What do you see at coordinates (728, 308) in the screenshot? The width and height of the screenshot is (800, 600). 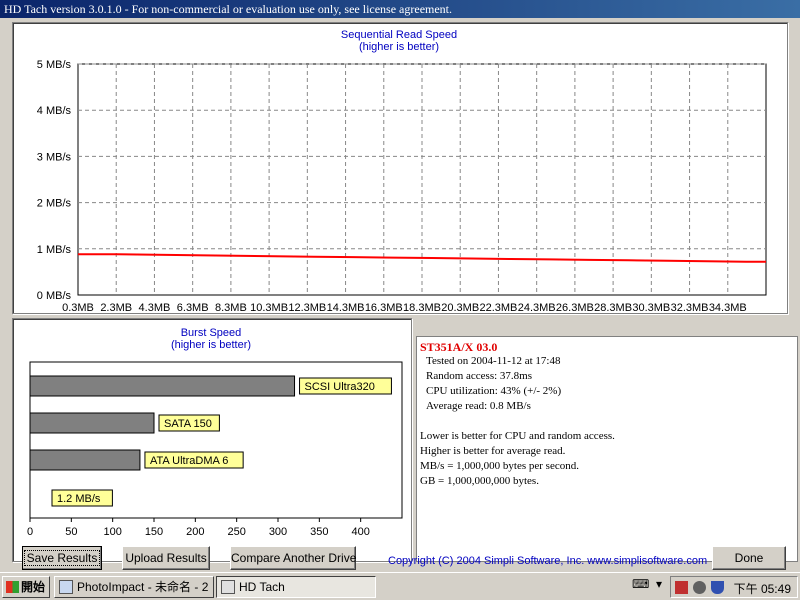 I see `sequential-x-tick-label: 34.3MB` at bounding box center [728, 308].